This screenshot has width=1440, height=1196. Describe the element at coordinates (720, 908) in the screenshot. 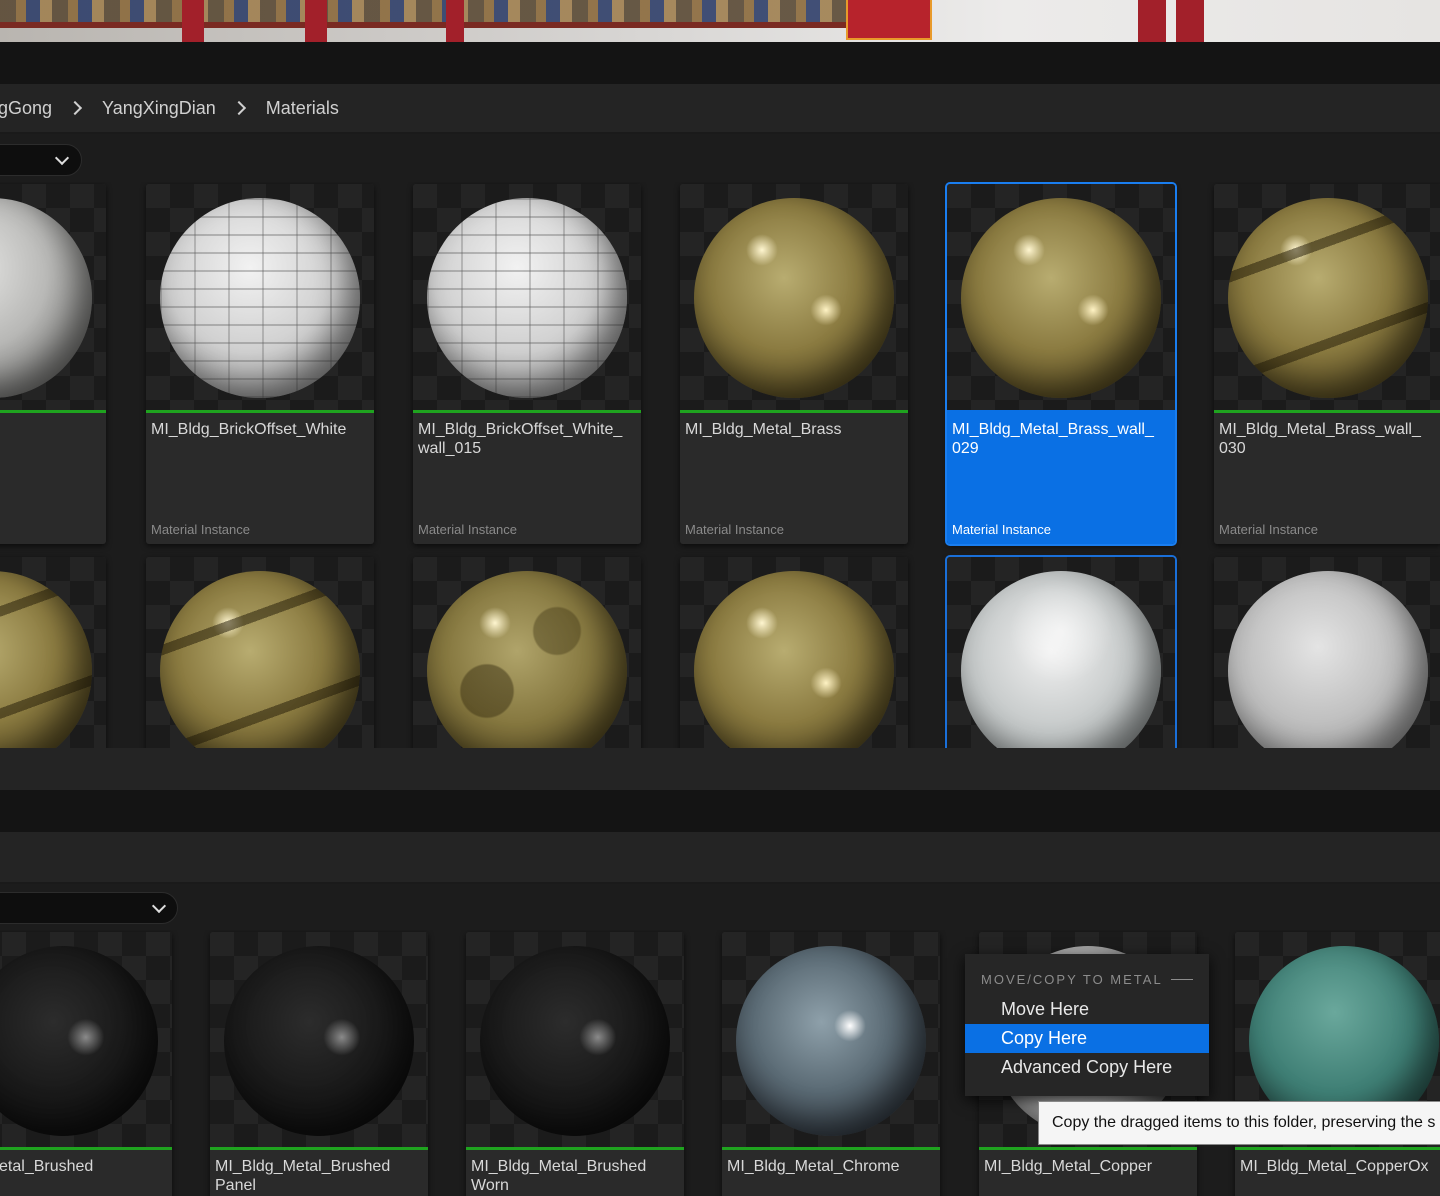

I see `filter-bar-lower` at that location.